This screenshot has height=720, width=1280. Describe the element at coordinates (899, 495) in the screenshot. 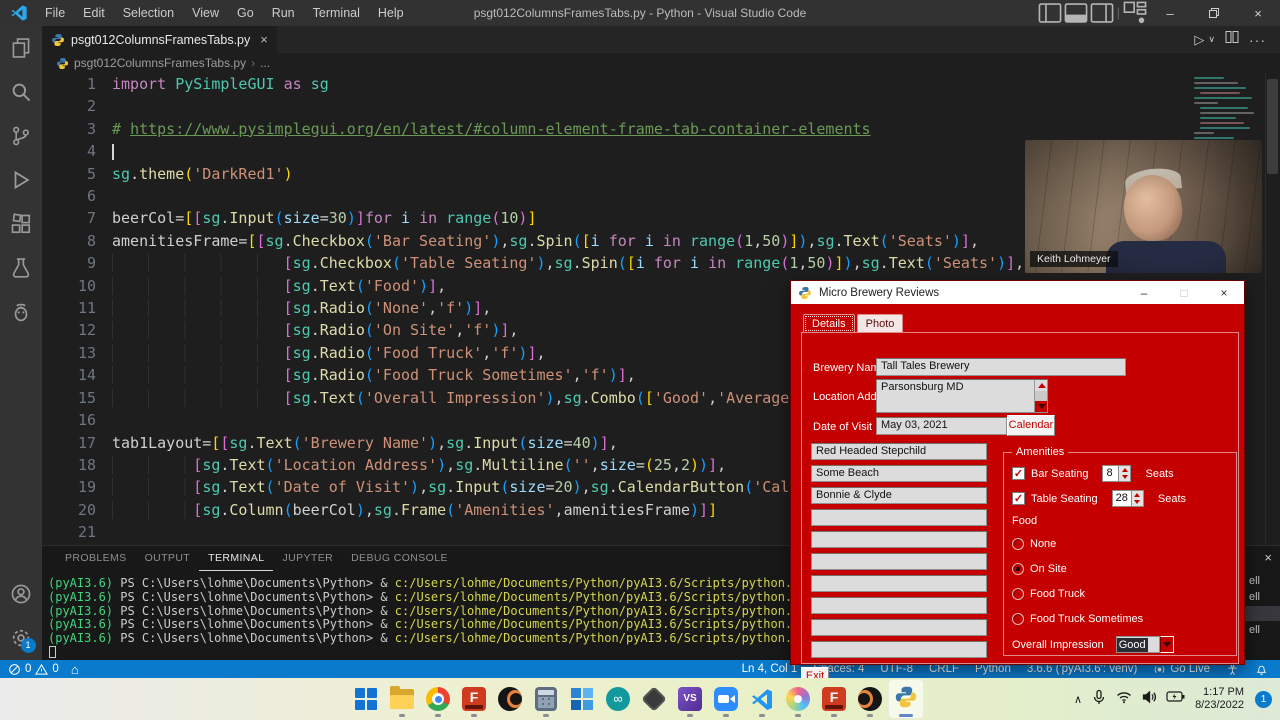

I see `beer-input-3: Bonnie & Clyde` at that location.